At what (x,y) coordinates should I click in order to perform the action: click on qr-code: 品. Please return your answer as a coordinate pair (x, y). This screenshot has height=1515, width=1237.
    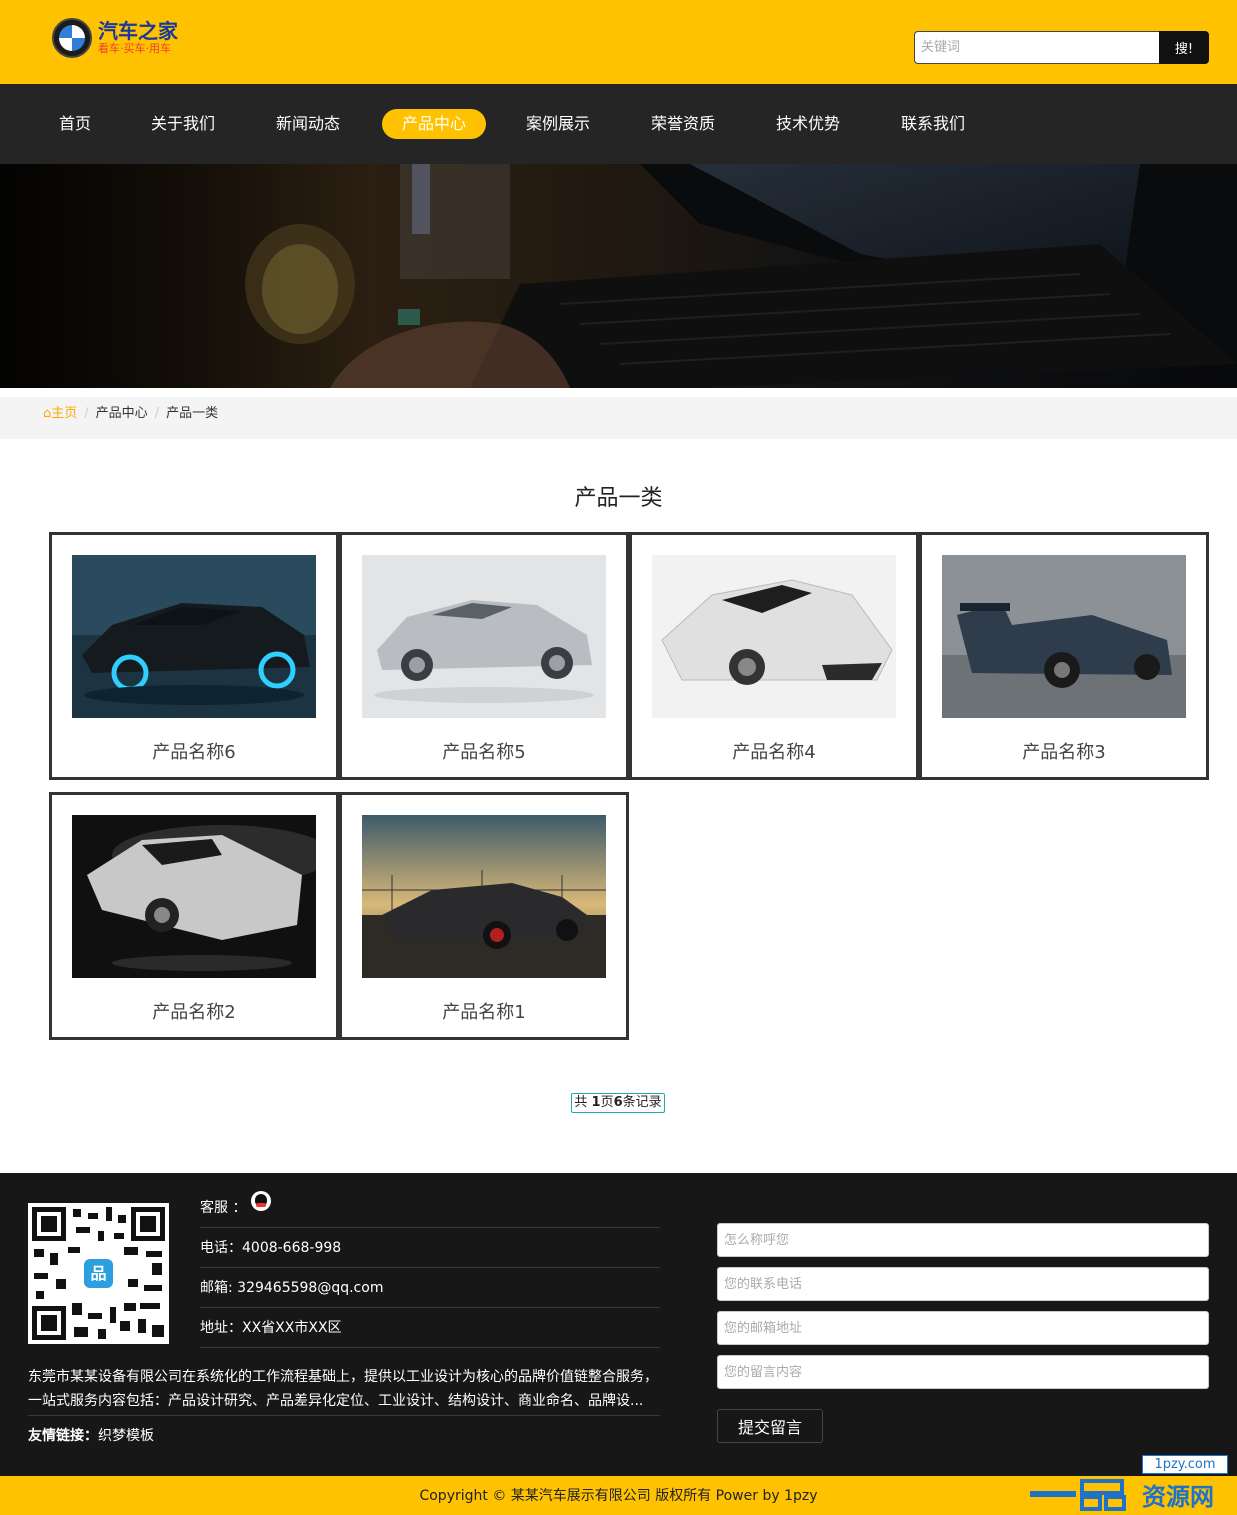
    Looking at the image, I should click on (98, 1273).